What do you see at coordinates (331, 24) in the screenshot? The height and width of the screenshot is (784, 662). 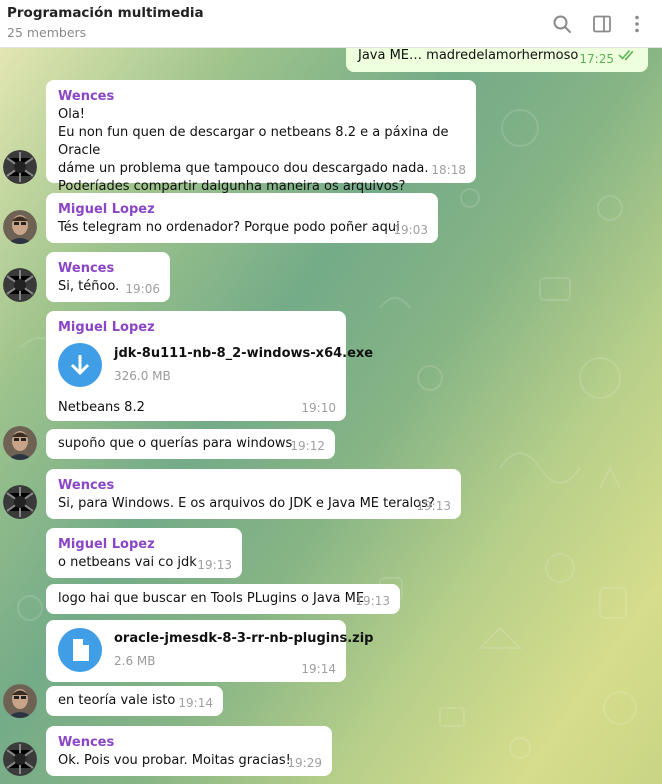 I see `chat-header: Programación multimedia 25 members` at bounding box center [331, 24].